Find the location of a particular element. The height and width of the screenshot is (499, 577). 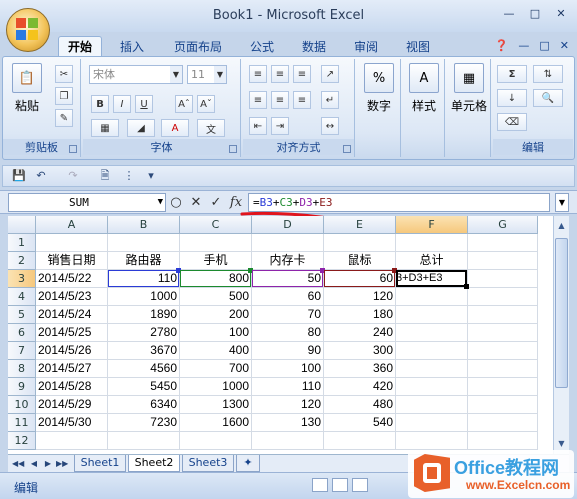

vertical-scrollbar: ▲ ▼ is located at coordinates (561, 335).